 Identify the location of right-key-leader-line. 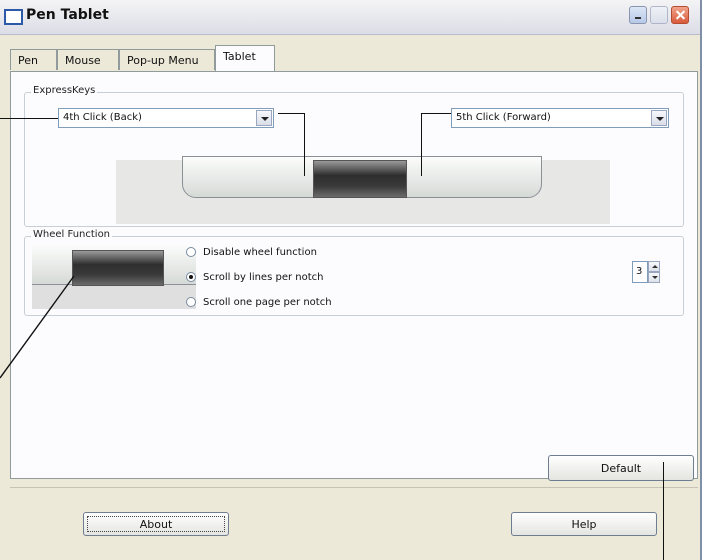
(436, 113).